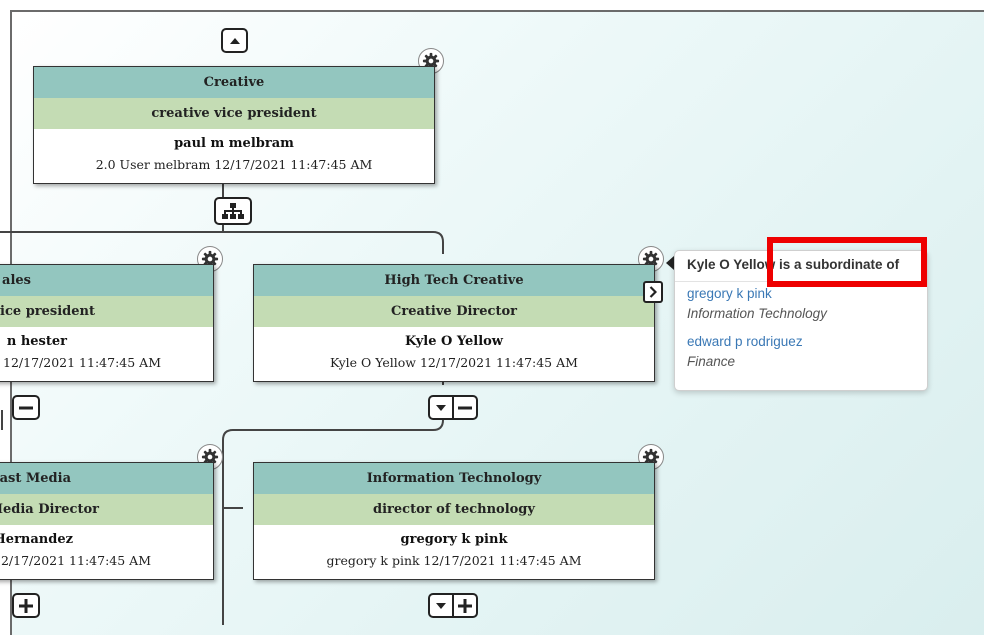 The image size is (984, 635). Describe the element at coordinates (106, 280) in the screenshot. I see `card-department: ales` at that location.